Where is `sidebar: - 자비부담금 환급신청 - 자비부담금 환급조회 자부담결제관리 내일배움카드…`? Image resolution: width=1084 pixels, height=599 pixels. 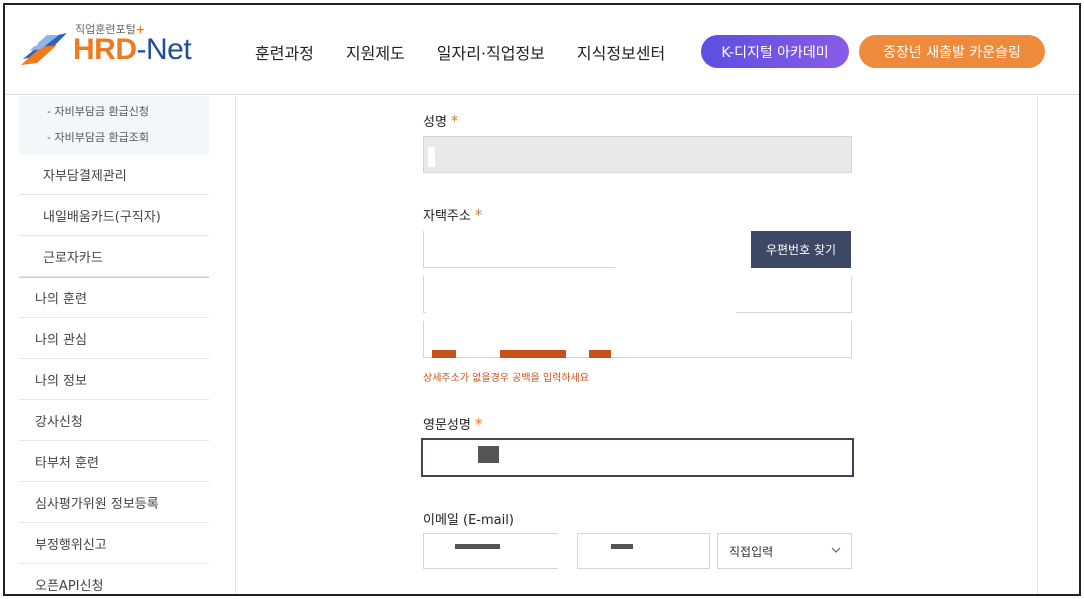 sidebar: - 자비부담금 환급신청 - 자비부담금 환급조회 자부담결제관리 내일배움카드… is located at coordinates (114, 345).